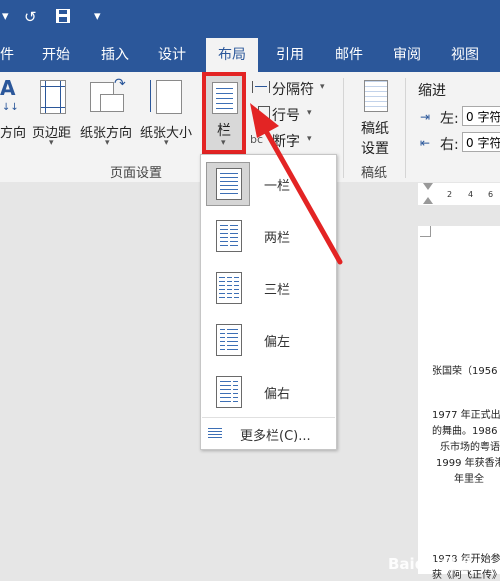 The width and height of the screenshot is (500, 581). Describe the element at coordinates (430, 564) in the screenshot. I see `watermark-logo: Baidu 经验` at that location.